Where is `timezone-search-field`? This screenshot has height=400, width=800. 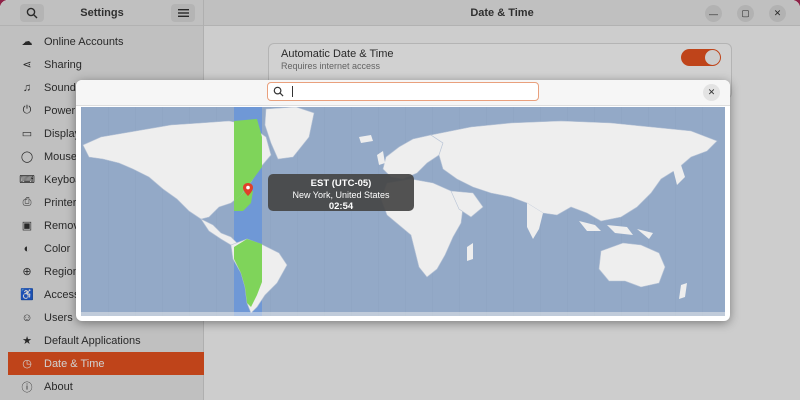 timezone-search-field is located at coordinates (403, 91).